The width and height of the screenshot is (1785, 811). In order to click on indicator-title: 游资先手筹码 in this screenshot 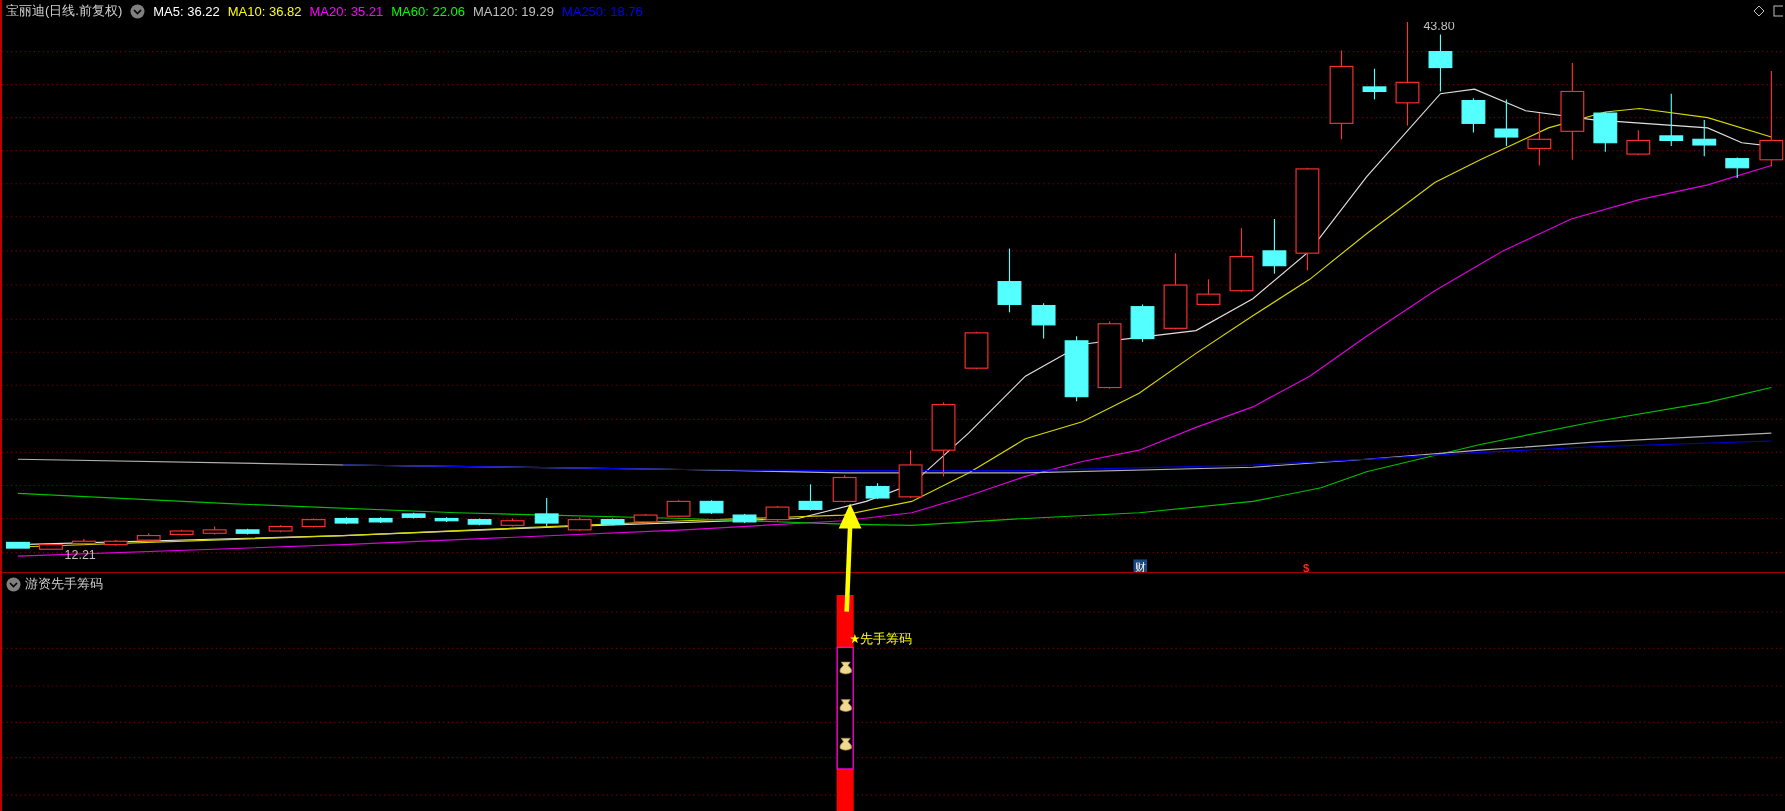, I will do `click(64, 584)`.